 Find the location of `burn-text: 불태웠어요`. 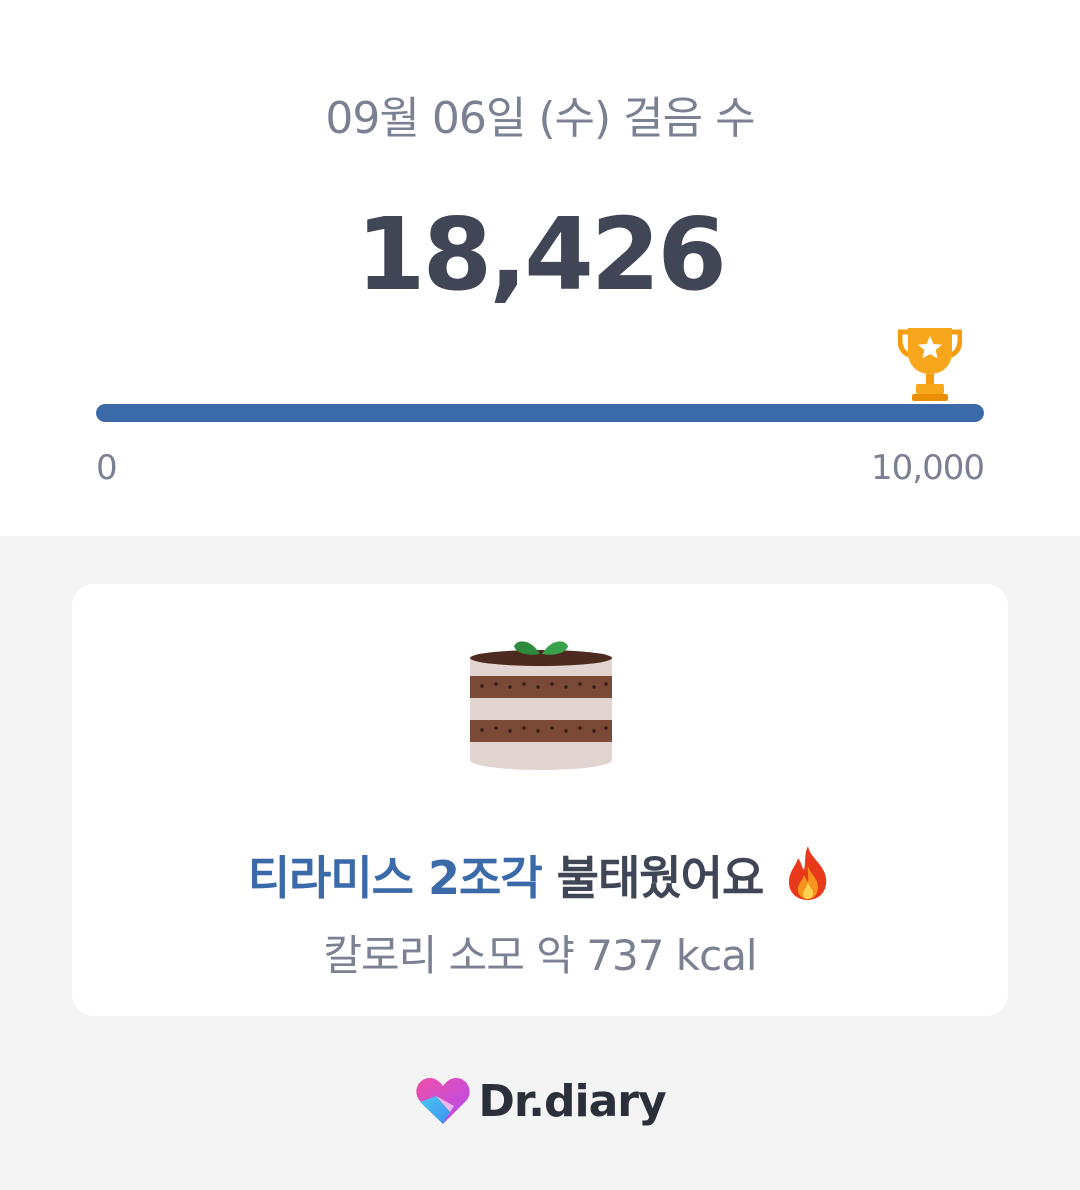

burn-text: 불태웠어요 is located at coordinates (660, 878).